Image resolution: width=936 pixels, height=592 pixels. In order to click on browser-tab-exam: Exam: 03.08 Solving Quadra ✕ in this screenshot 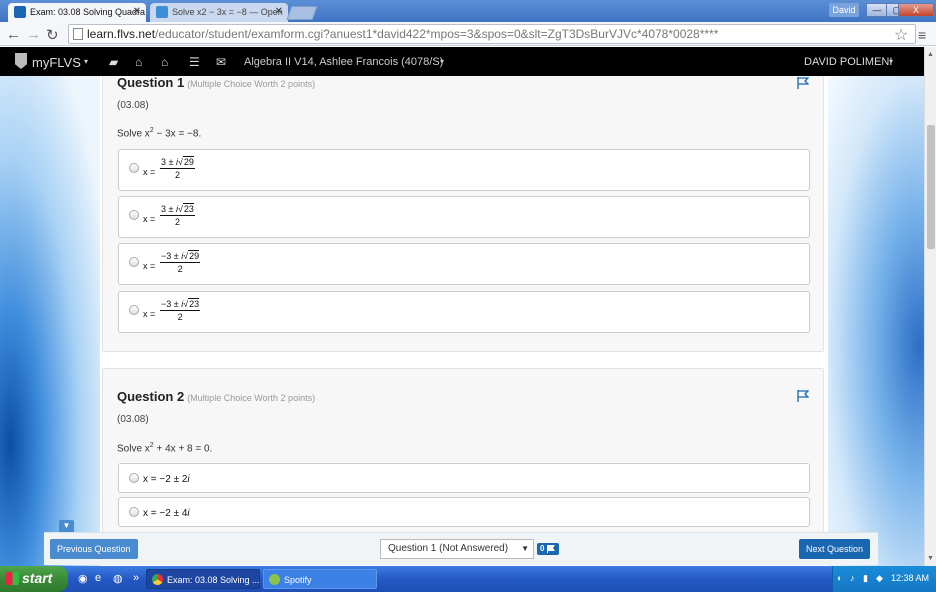, I will do `click(77, 12)`.